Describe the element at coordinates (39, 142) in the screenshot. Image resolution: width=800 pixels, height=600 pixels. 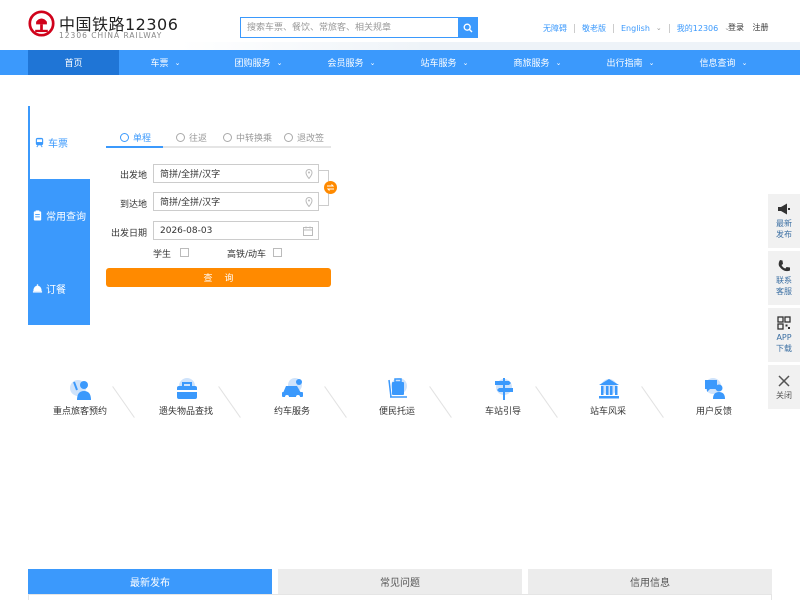
I see `train-icon` at that location.